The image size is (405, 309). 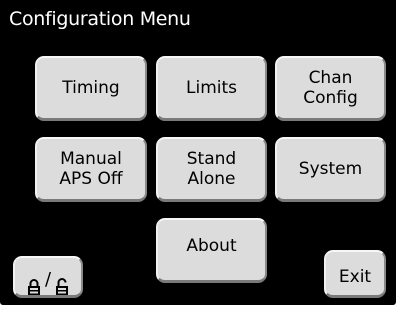 I want to click on lock-icons: /, so click(x=48, y=279).